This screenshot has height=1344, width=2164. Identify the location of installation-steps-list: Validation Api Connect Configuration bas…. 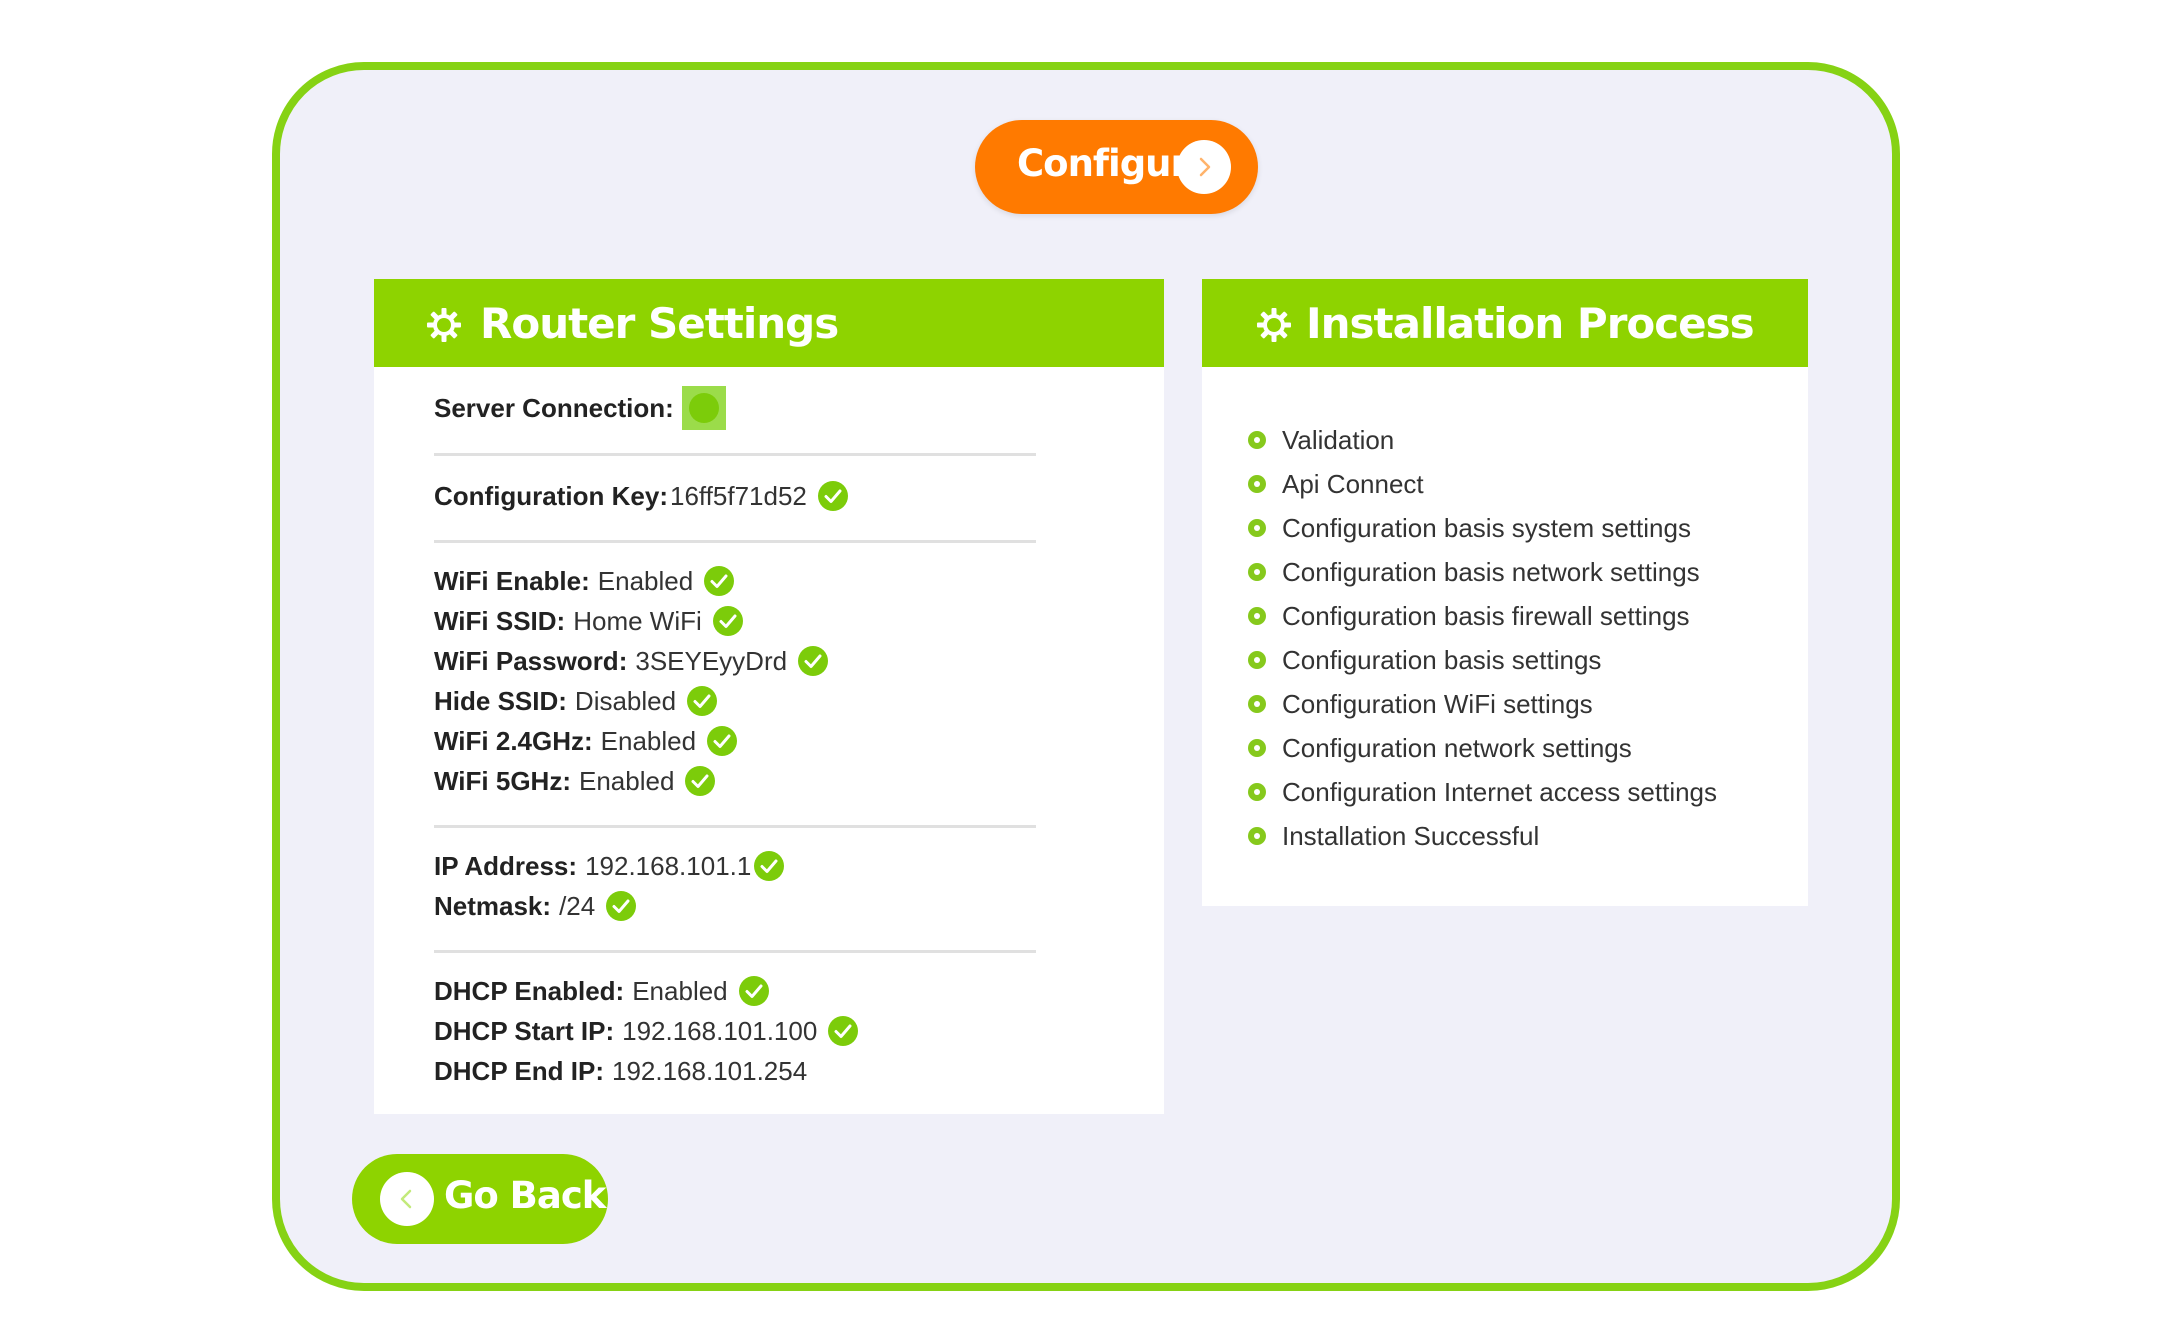
(1482, 638).